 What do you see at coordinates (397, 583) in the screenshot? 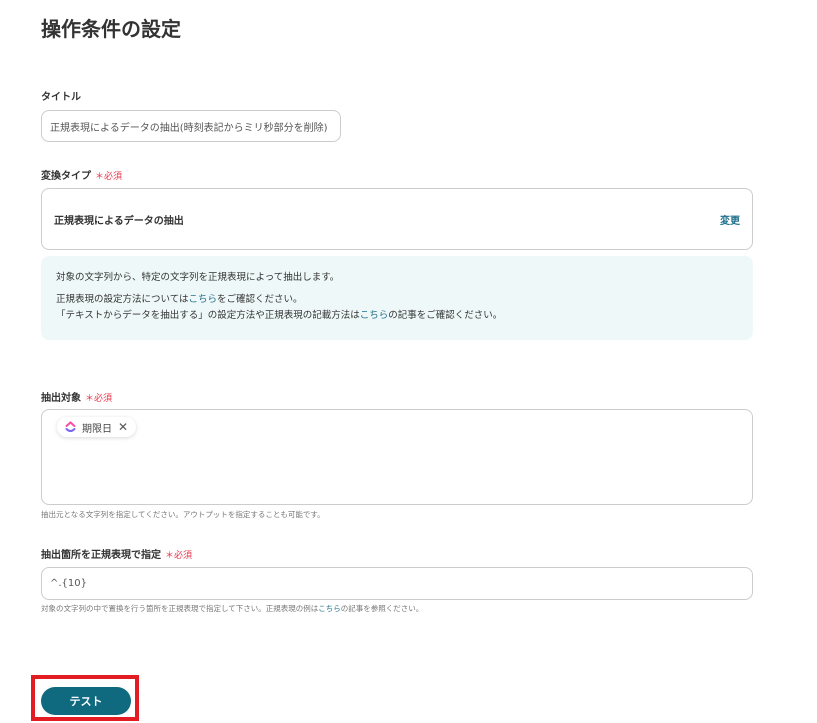
I see `regex-input: ^.{10}` at bounding box center [397, 583].